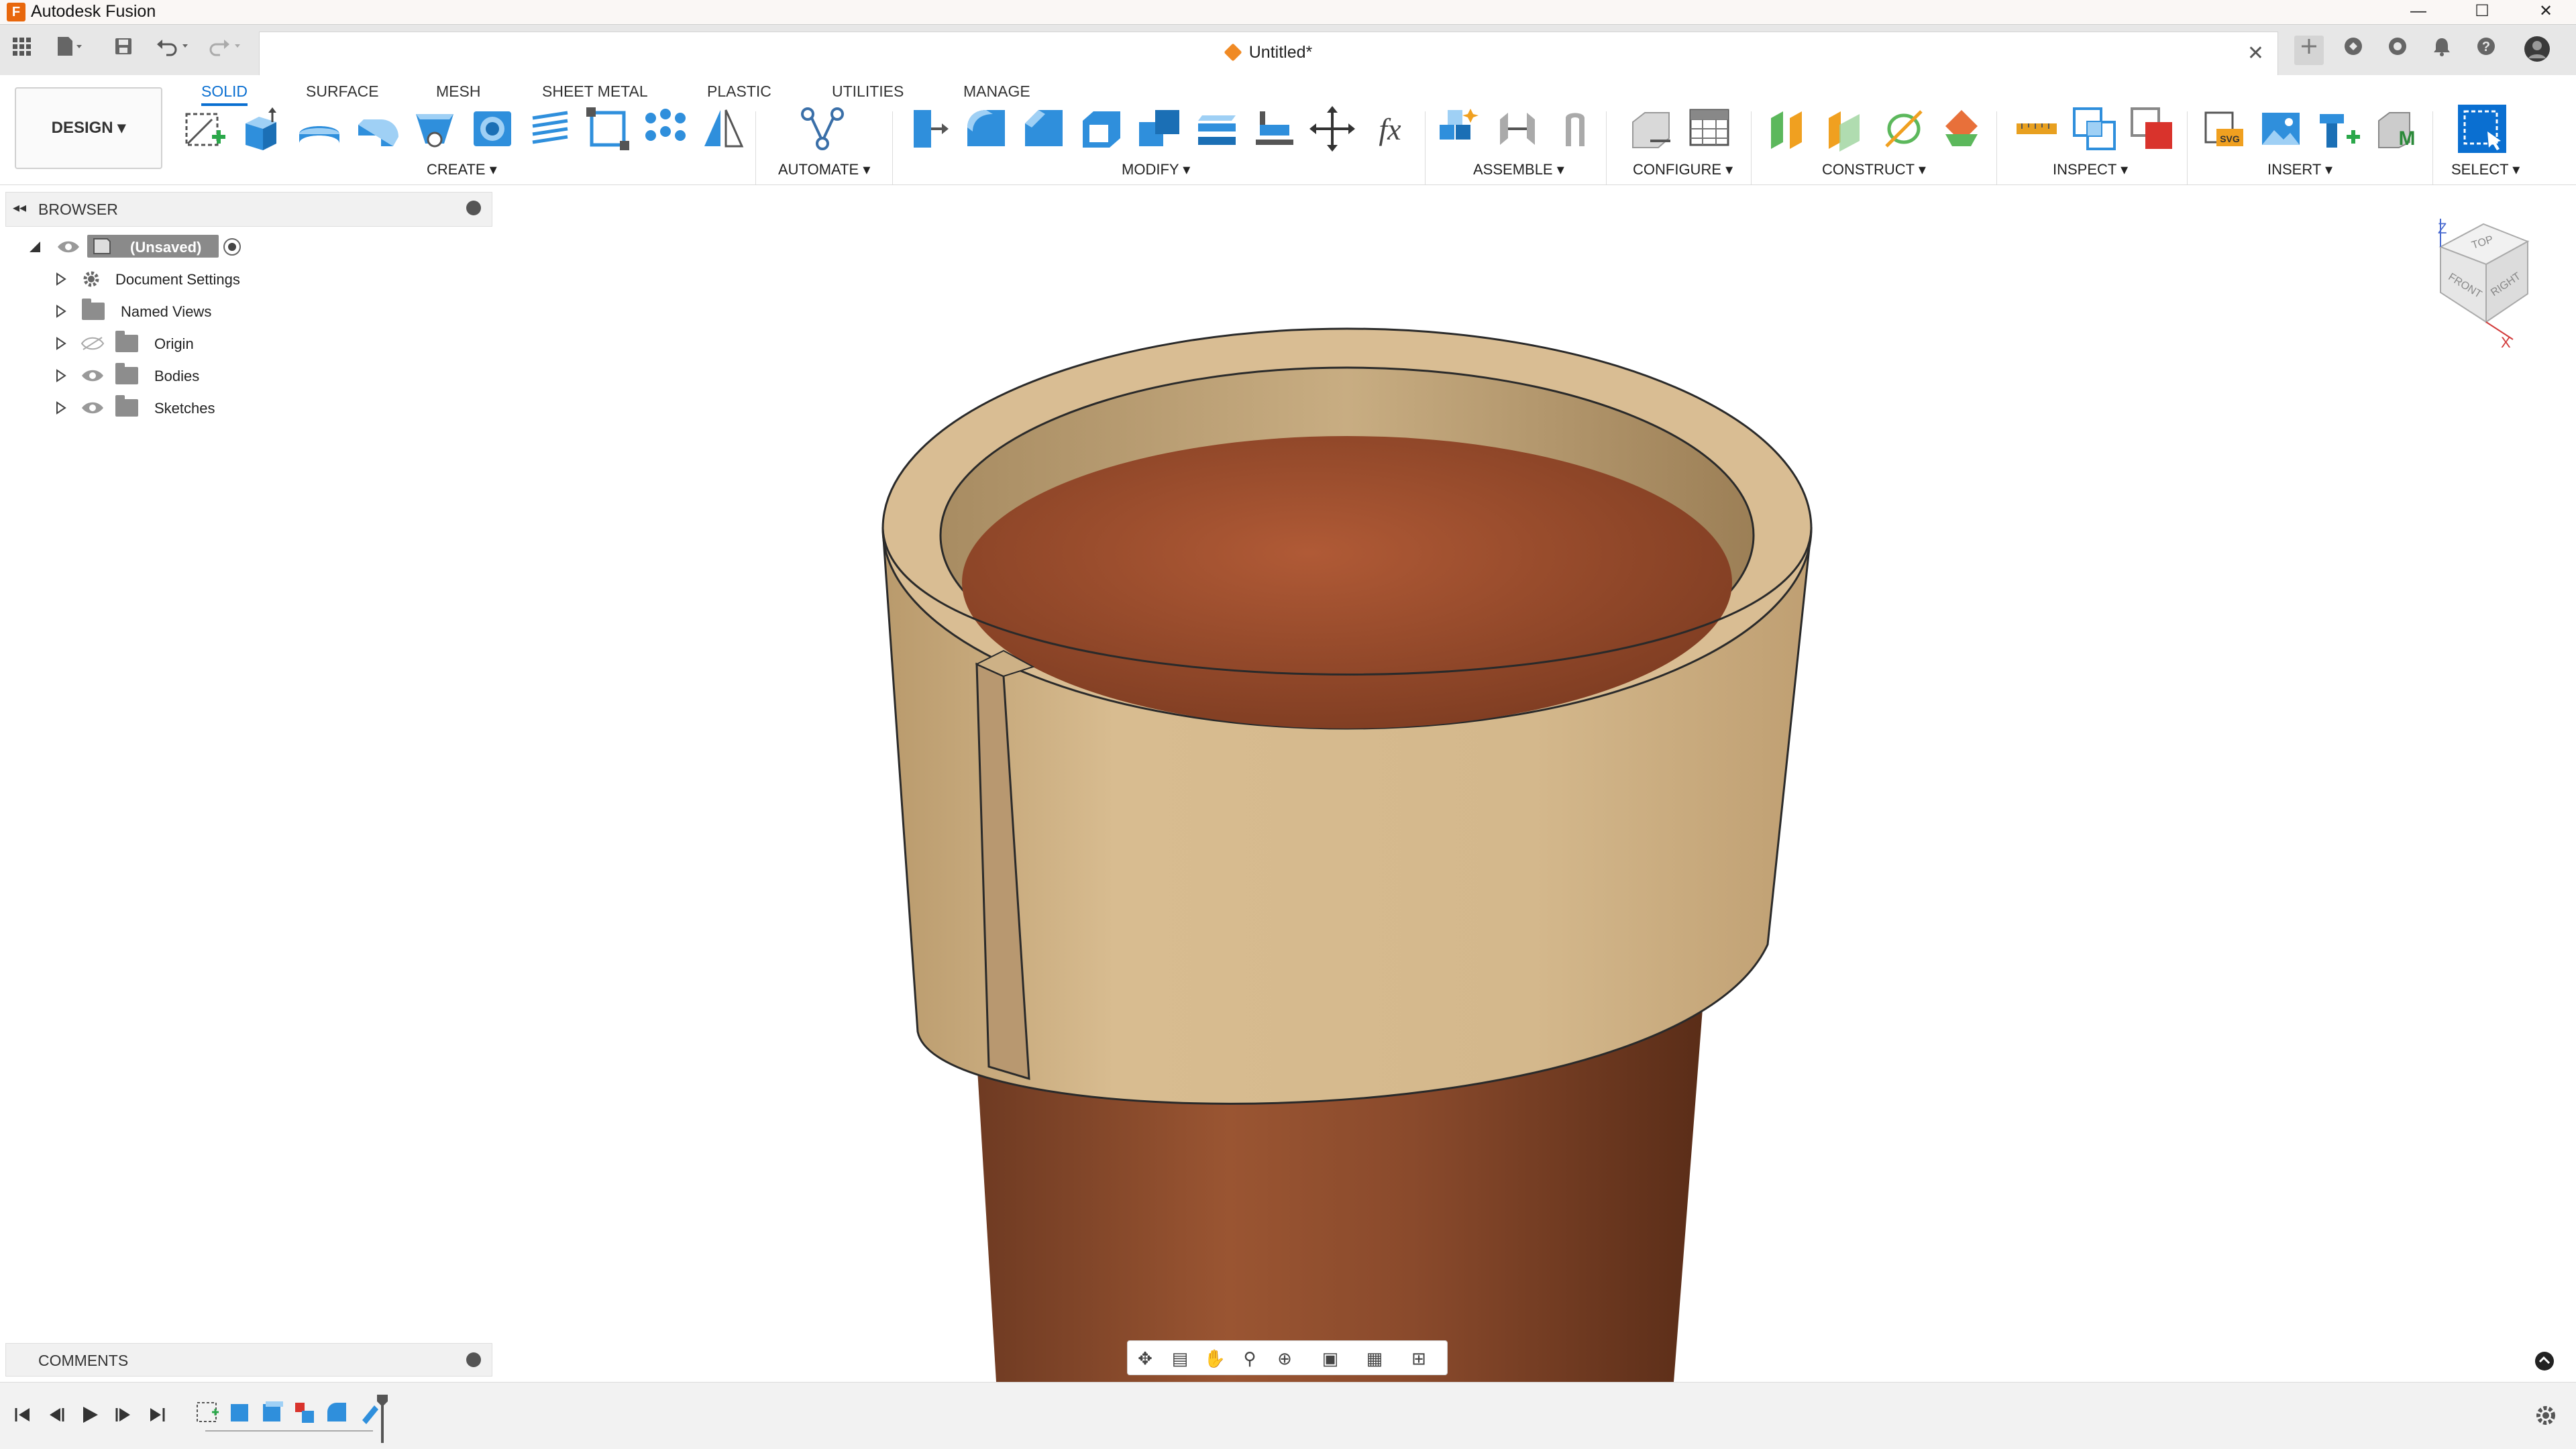 The height and width of the screenshot is (1449, 2576). Describe the element at coordinates (1180, 1358) in the screenshot. I see `look-at-icon: ▤` at that location.